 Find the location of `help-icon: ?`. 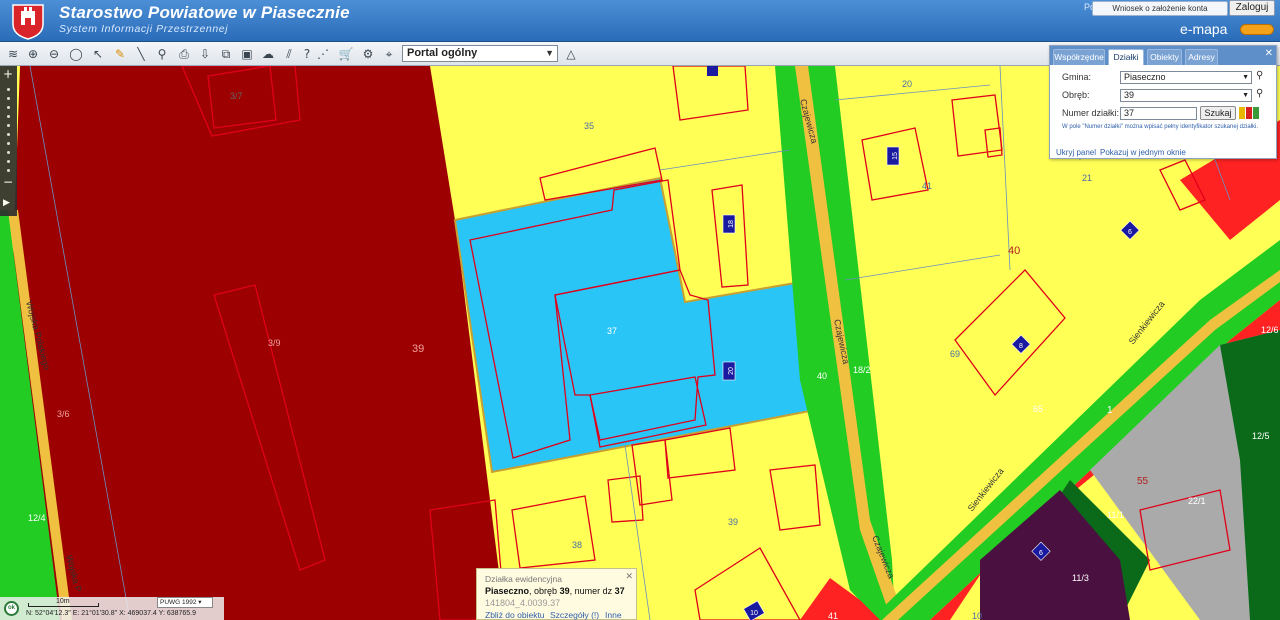

help-icon: ? is located at coordinates (307, 54).